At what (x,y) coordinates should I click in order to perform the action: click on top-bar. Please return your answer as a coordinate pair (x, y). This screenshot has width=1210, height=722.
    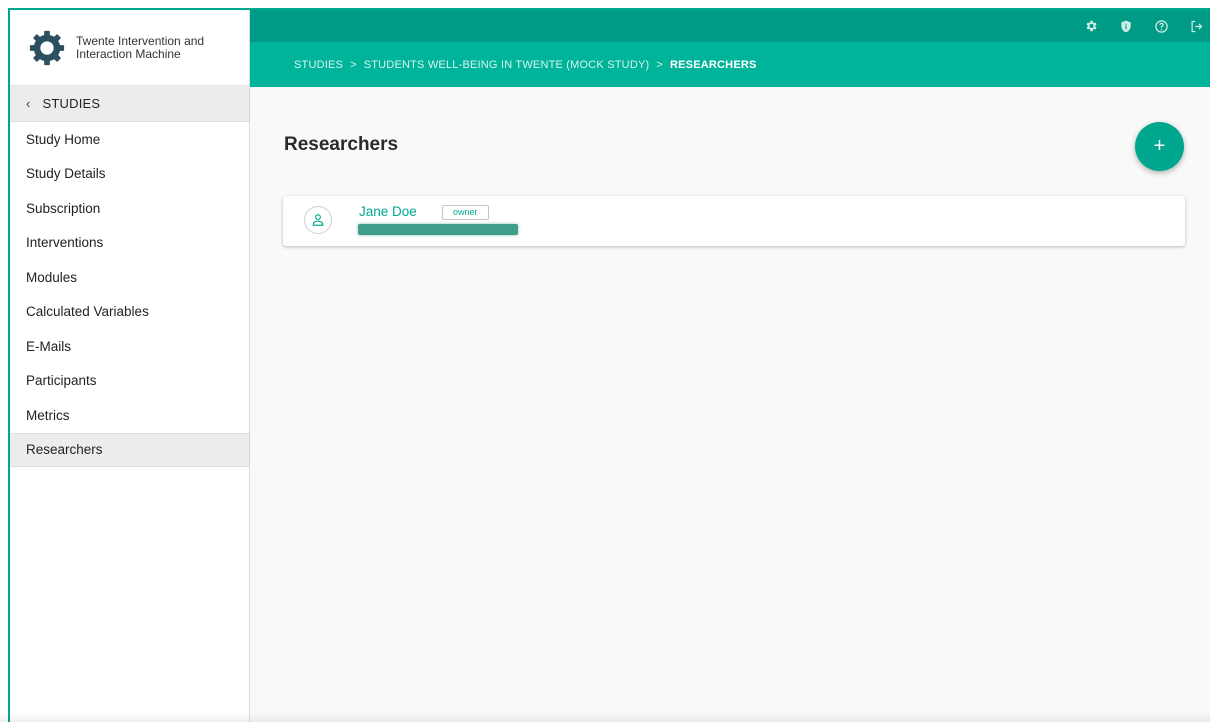
    Looking at the image, I should click on (730, 26).